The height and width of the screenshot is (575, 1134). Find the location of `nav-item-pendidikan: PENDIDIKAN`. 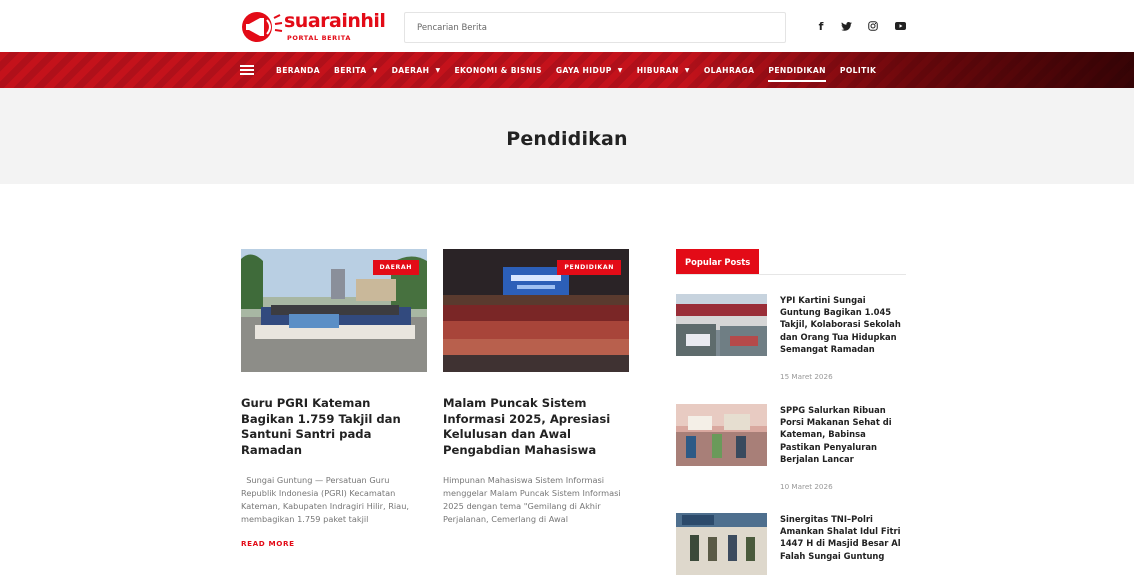

nav-item-pendidikan: PENDIDIKAN is located at coordinates (797, 74).